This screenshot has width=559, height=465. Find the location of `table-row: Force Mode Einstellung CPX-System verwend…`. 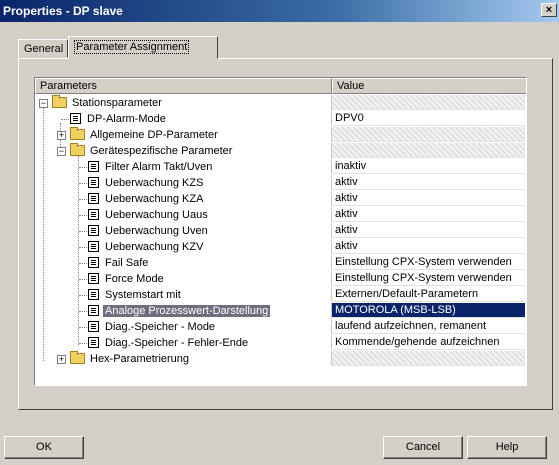

table-row: Force Mode Einstellung CPX-System verwend… is located at coordinates (280, 279).